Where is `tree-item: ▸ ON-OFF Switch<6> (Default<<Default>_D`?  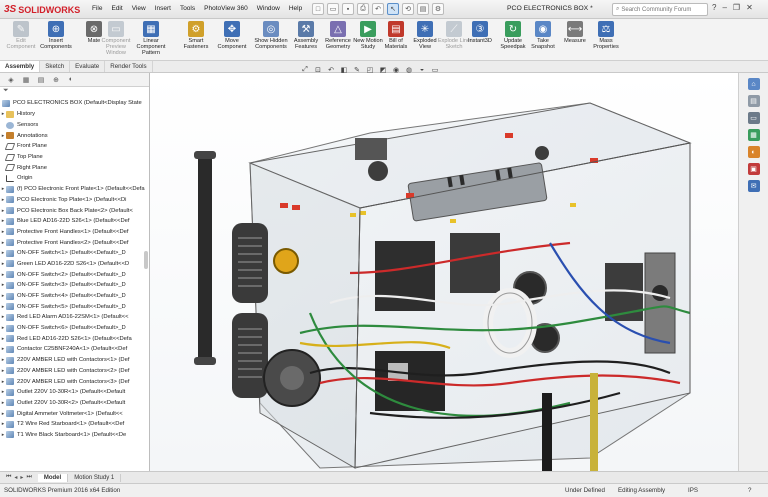
tree-item: ▸ ON-OFF Switch<6> (Default<<Default>_D is located at coordinates (74, 328).